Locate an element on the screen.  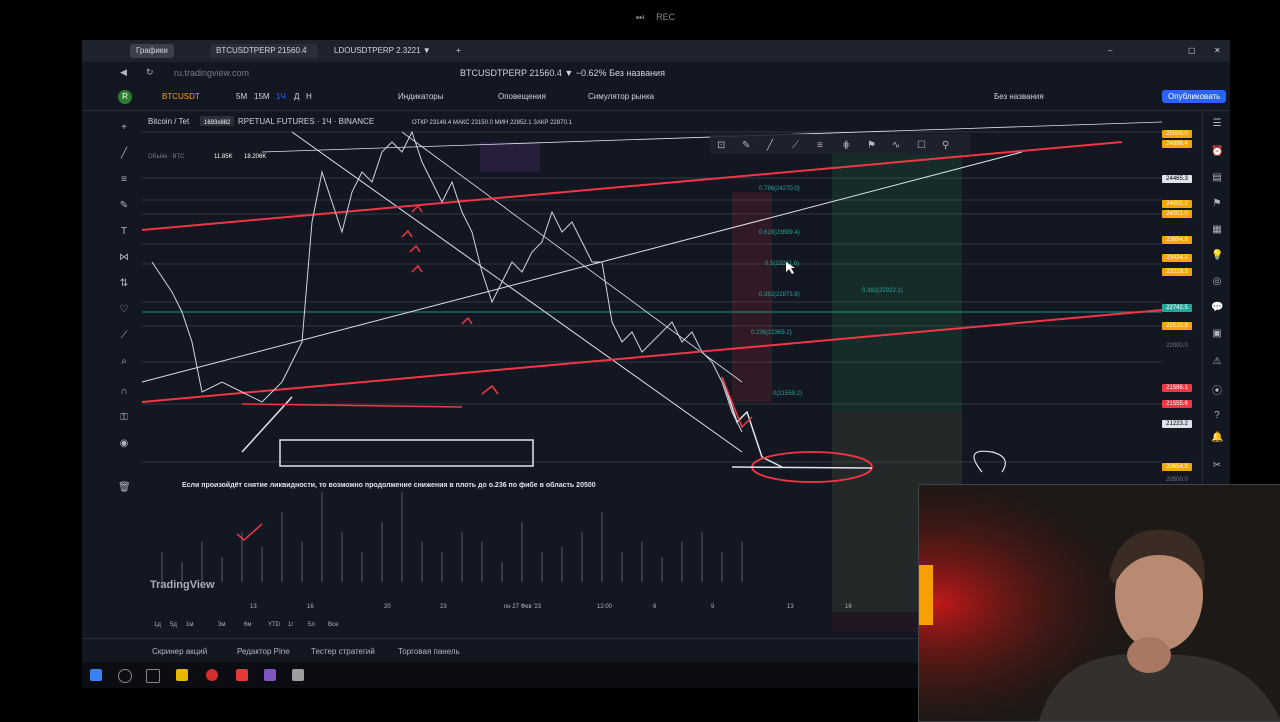
price-label: 23654.8 is located at coordinates (1177, 240).